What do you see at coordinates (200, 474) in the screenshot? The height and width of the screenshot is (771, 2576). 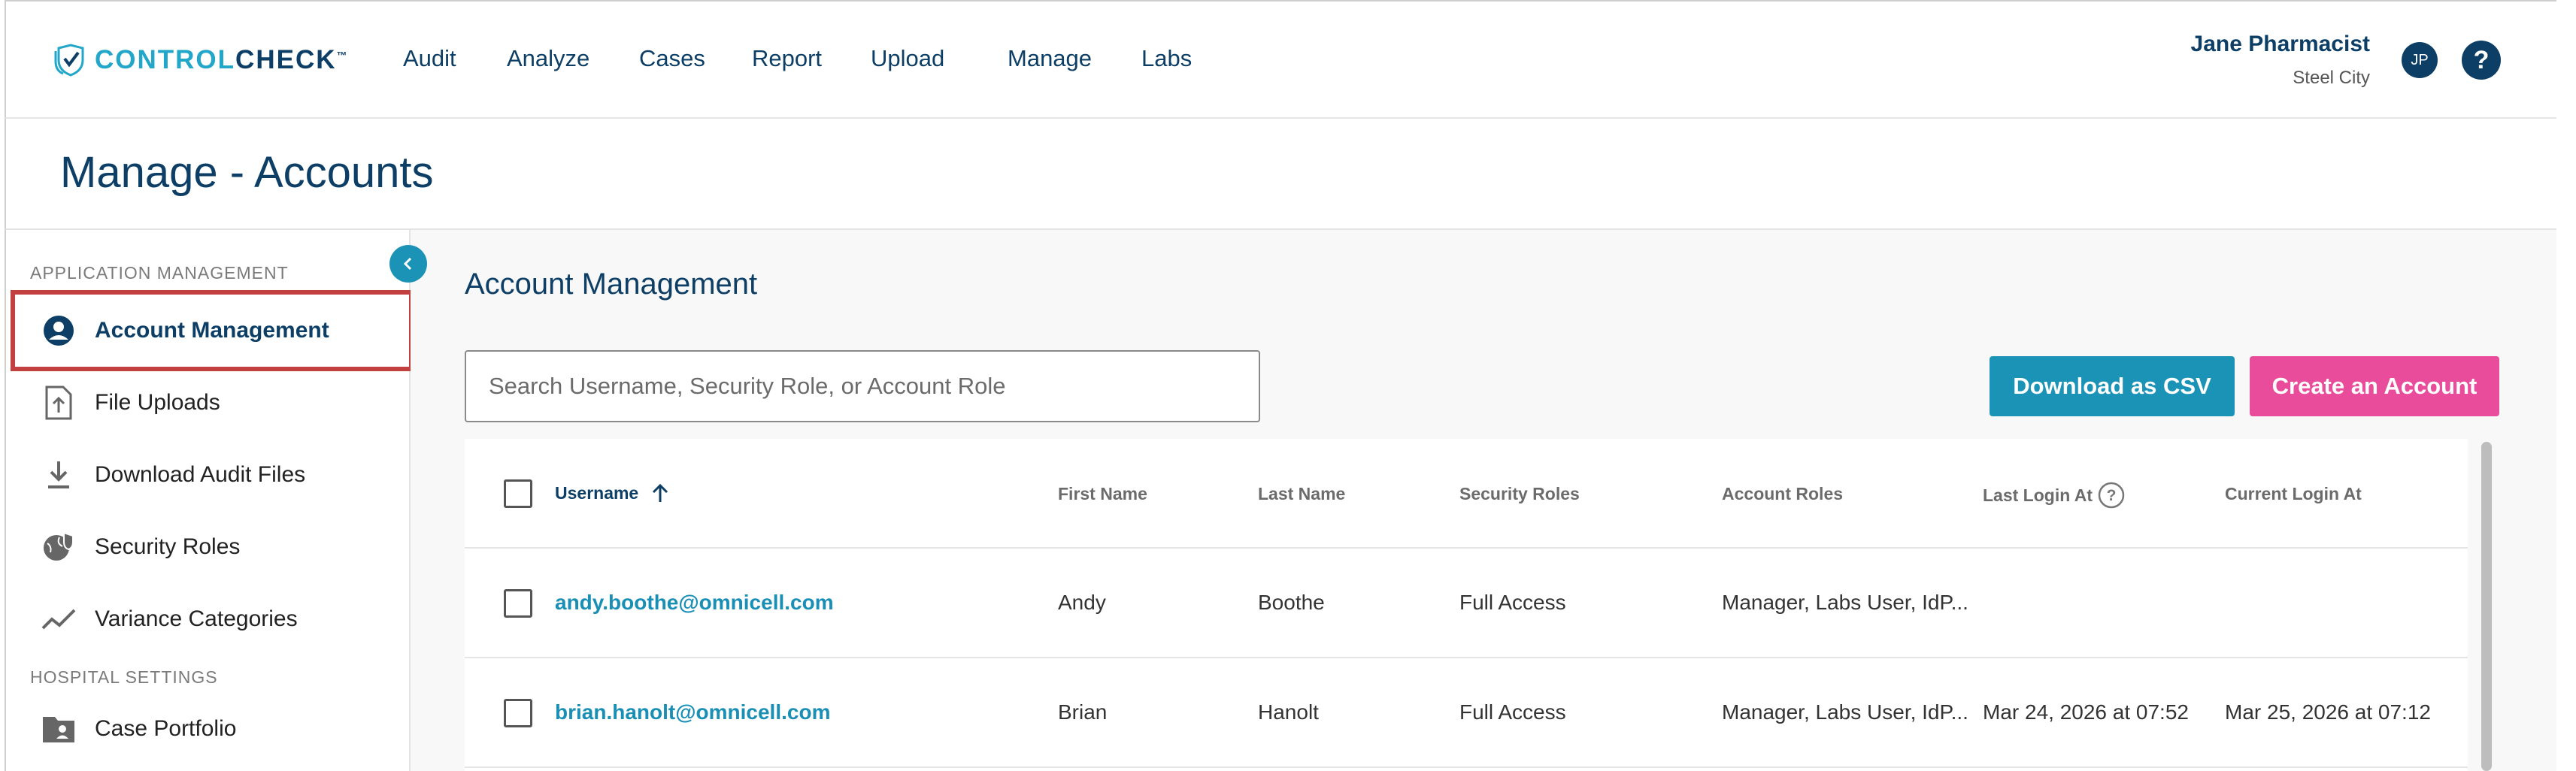 I see `sidebar-item-label: Download Audit Files` at bounding box center [200, 474].